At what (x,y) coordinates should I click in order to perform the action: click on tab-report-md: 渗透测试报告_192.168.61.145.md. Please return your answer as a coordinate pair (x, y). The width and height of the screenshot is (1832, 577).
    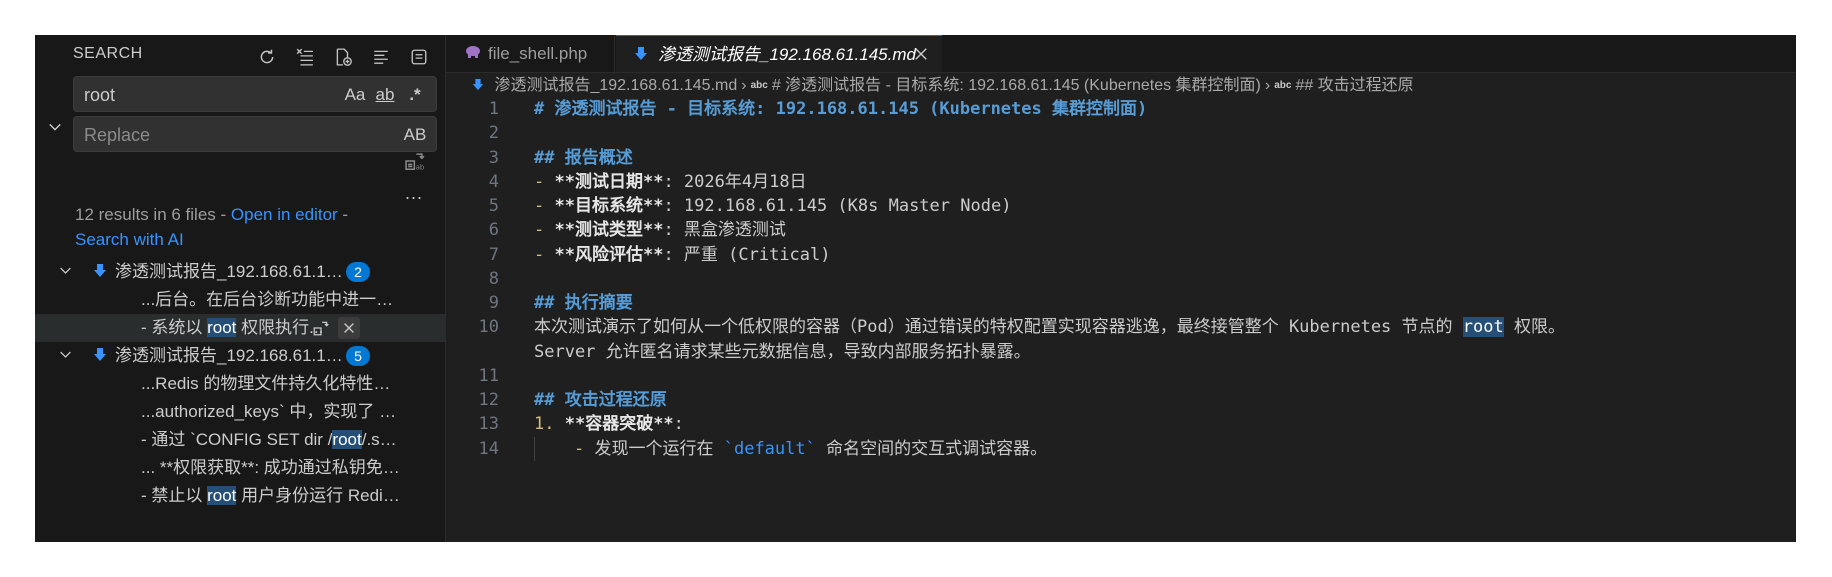
    Looking at the image, I should click on (779, 53).